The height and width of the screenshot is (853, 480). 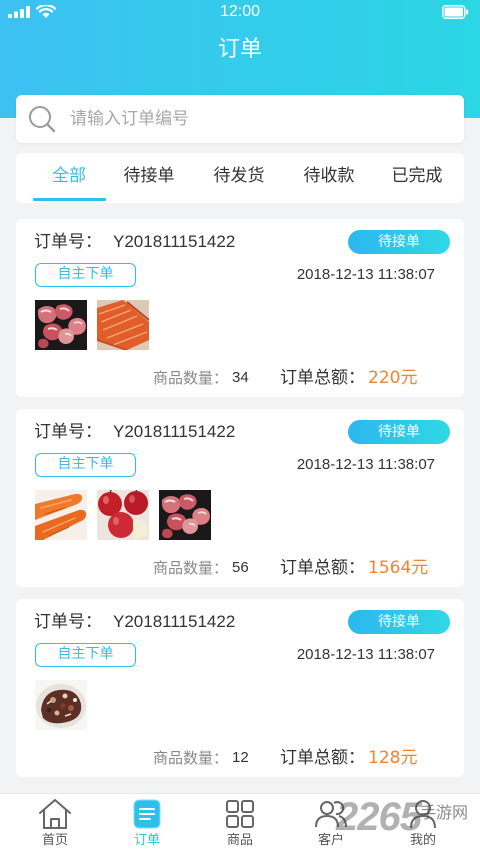 What do you see at coordinates (393, 378) in the screenshot?
I see `total-value: 220元` at bounding box center [393, 378].